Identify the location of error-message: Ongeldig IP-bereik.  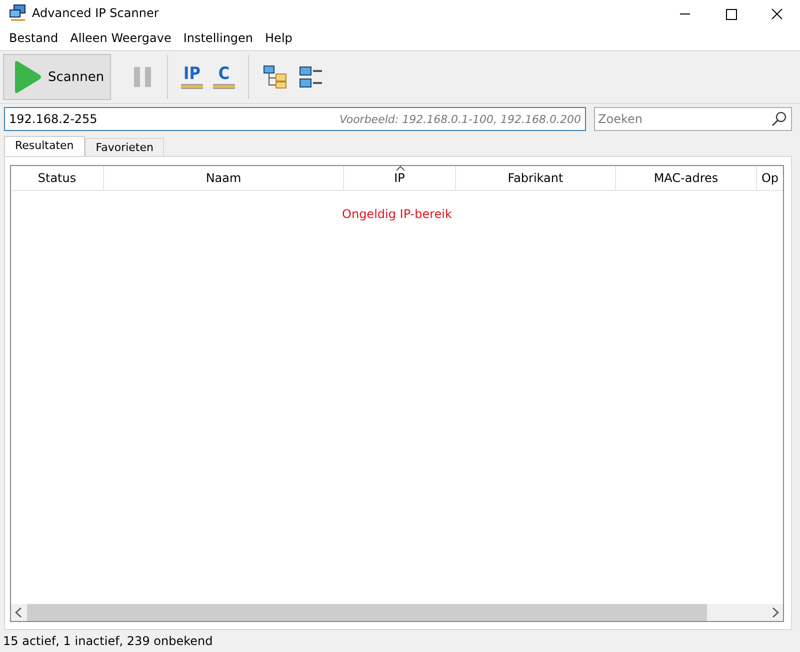
(397, 215).